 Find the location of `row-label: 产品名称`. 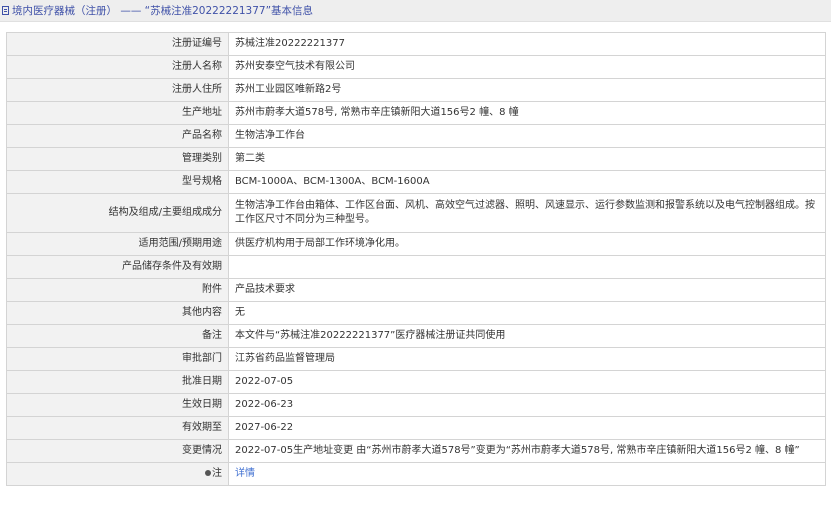

row-label: 产品名称 is located at coordinates (117, 136).